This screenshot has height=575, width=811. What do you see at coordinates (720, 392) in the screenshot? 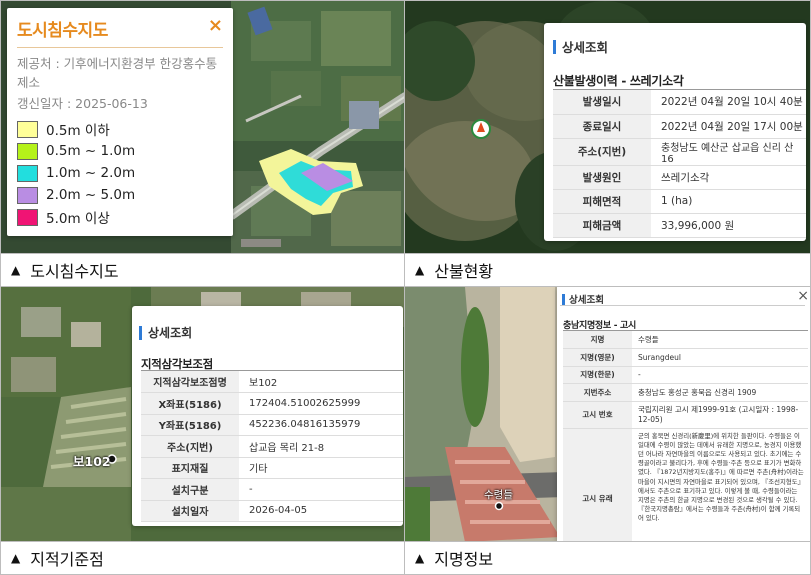
I see `table-value: 충청남도 홍성군 홍북읍 신경리 1909` at bounding box center [720, 392].